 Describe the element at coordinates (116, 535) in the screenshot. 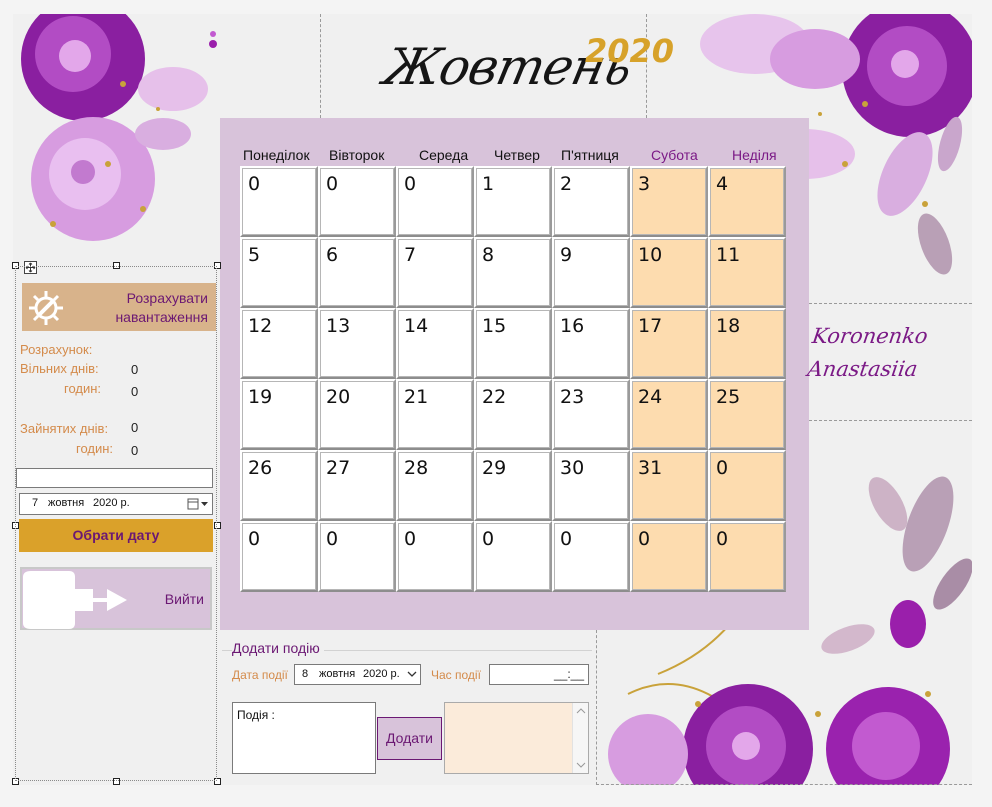

I see `pick-date-button: Обрати дату` at that location.